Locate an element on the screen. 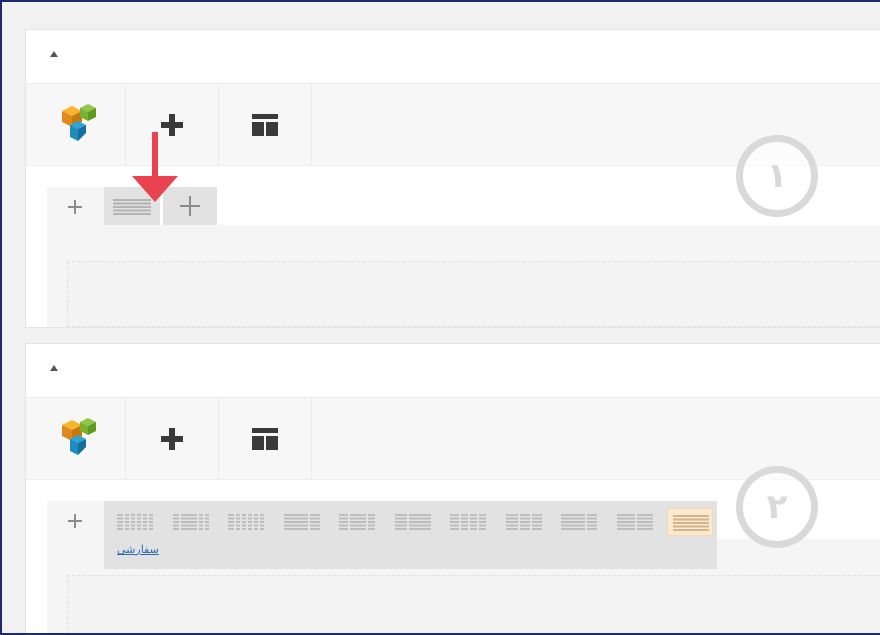  step-badge-1: ١ is located at coordinates (777, 176).